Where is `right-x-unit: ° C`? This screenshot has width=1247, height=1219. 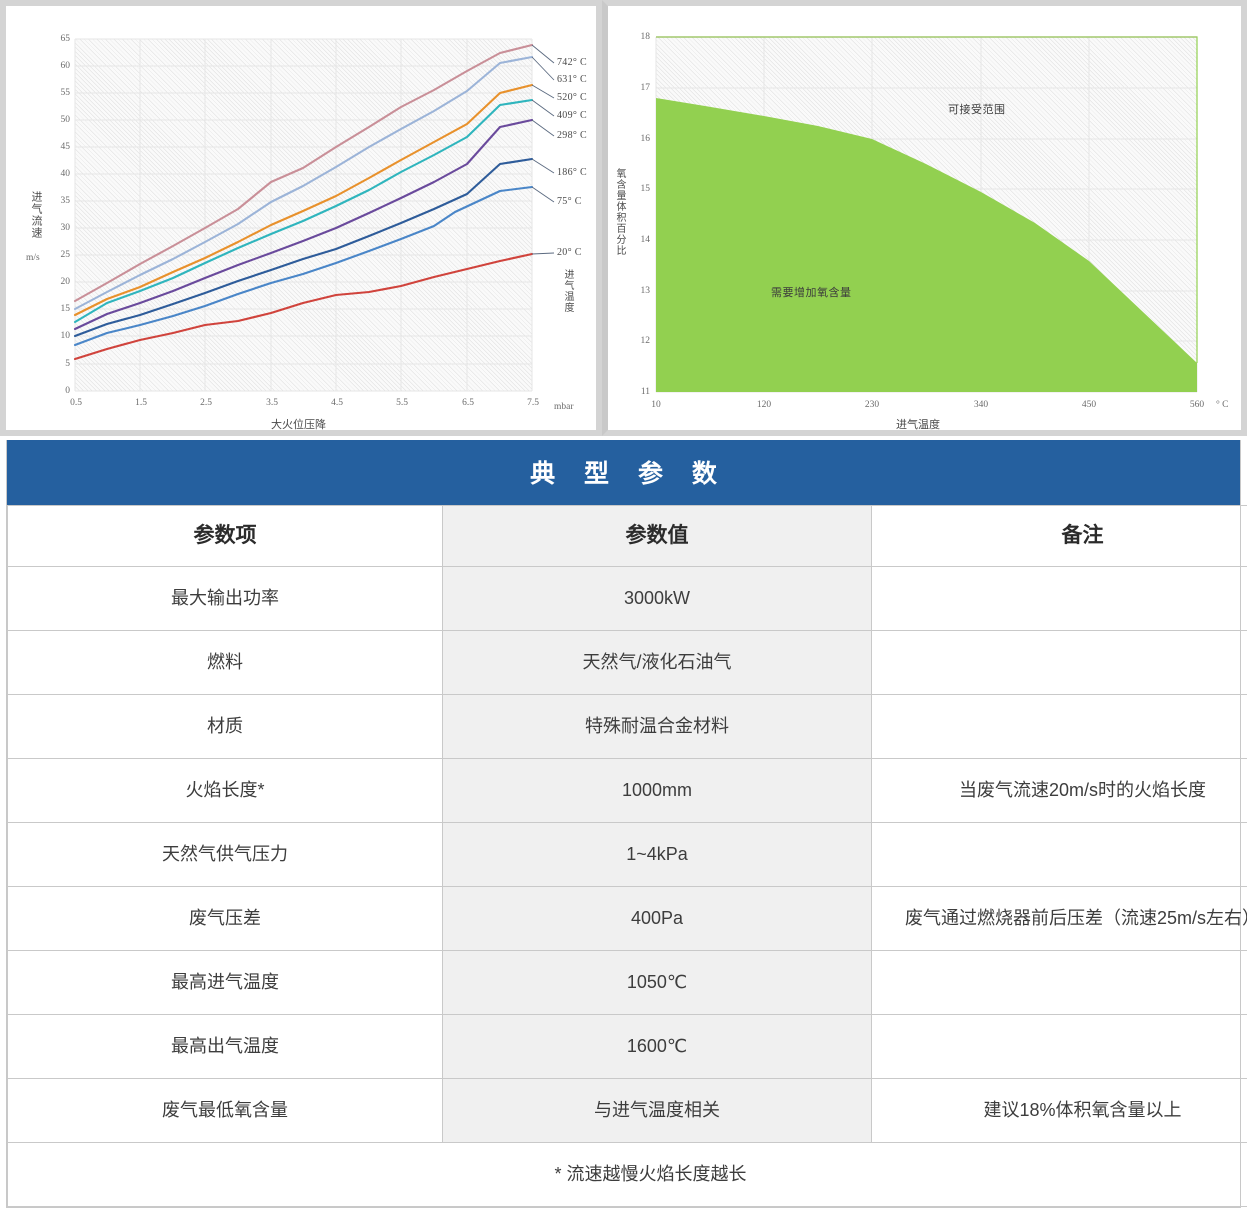
right-x-unit: ° C is located at coordinates (1222, 405).